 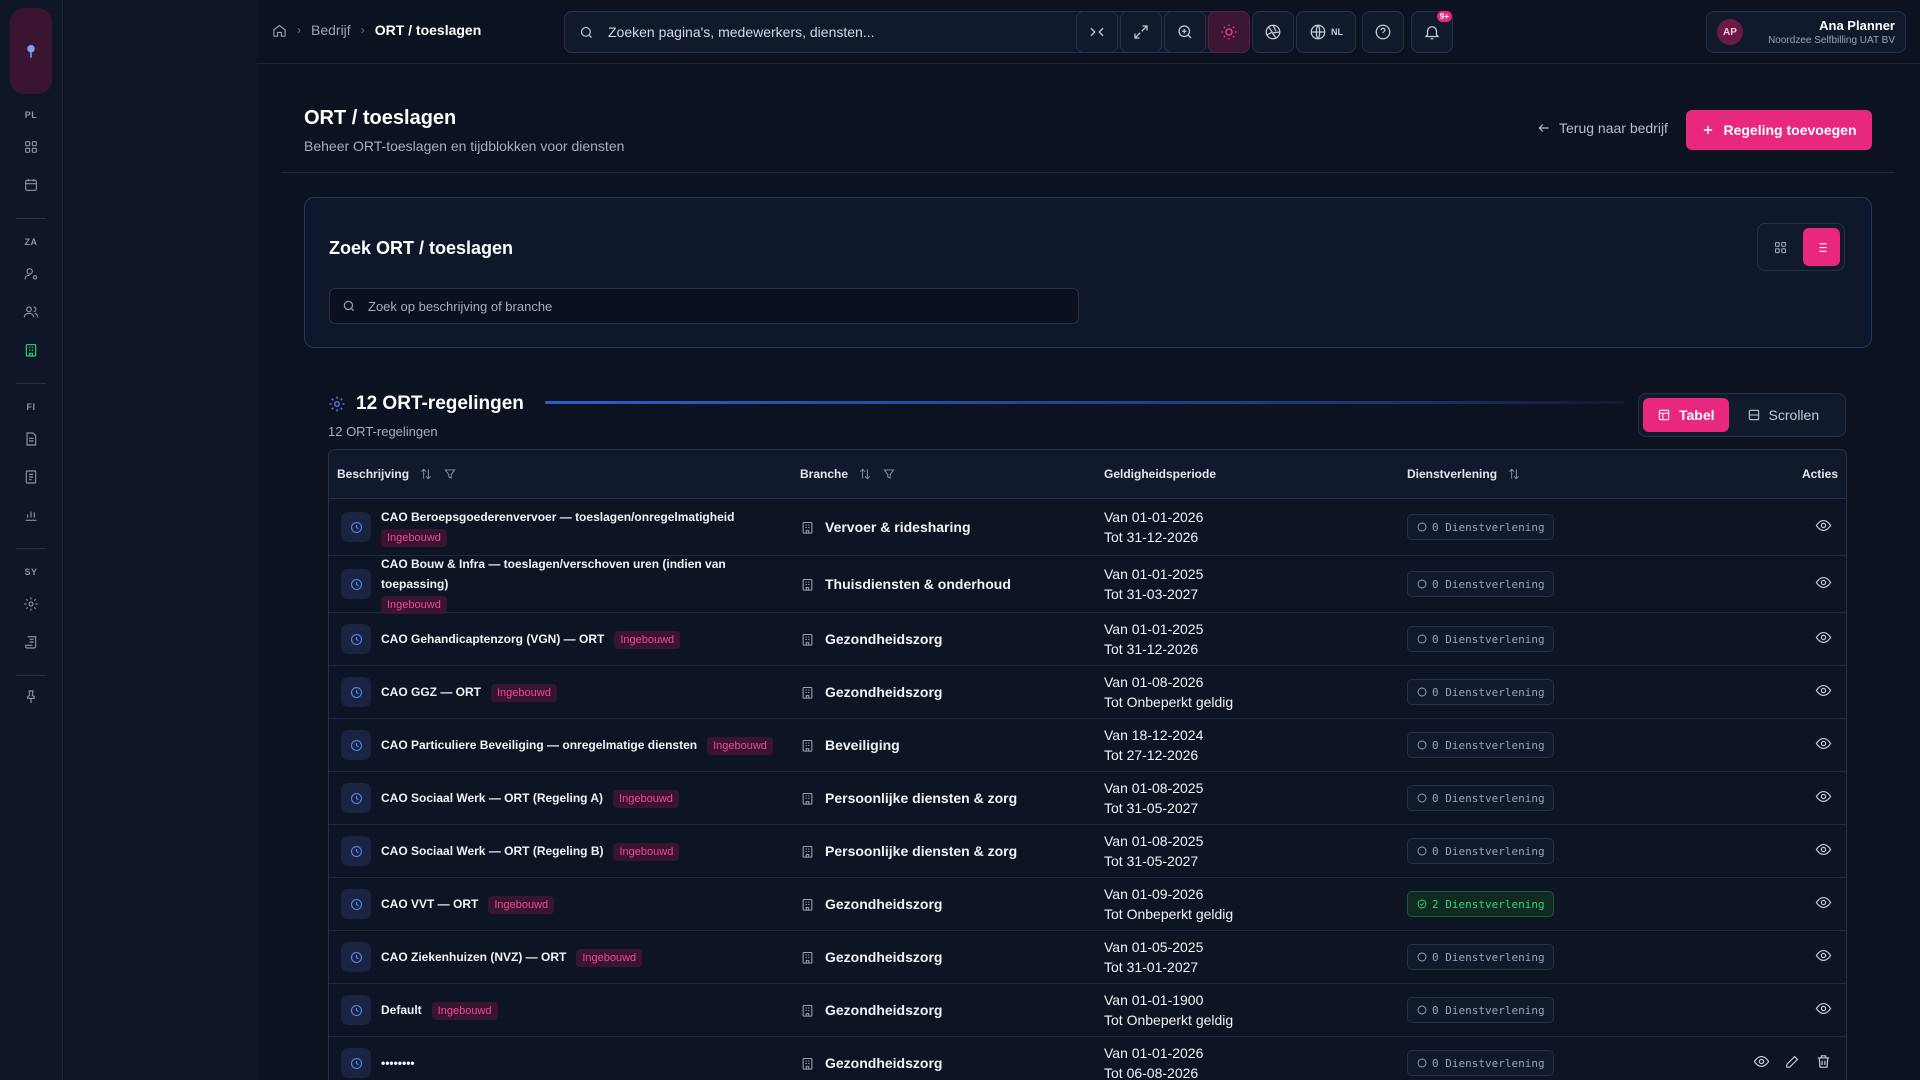 What do you see at coordinates (31, 697) in the screenshot?
I see `sidebar-item-pin` at bounding box center [31, 697].